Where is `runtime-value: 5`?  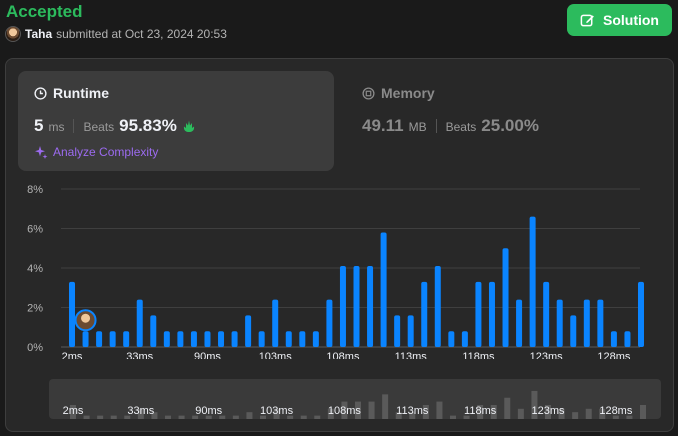
runtime-value: 5 is located at coordinates (39, 125).